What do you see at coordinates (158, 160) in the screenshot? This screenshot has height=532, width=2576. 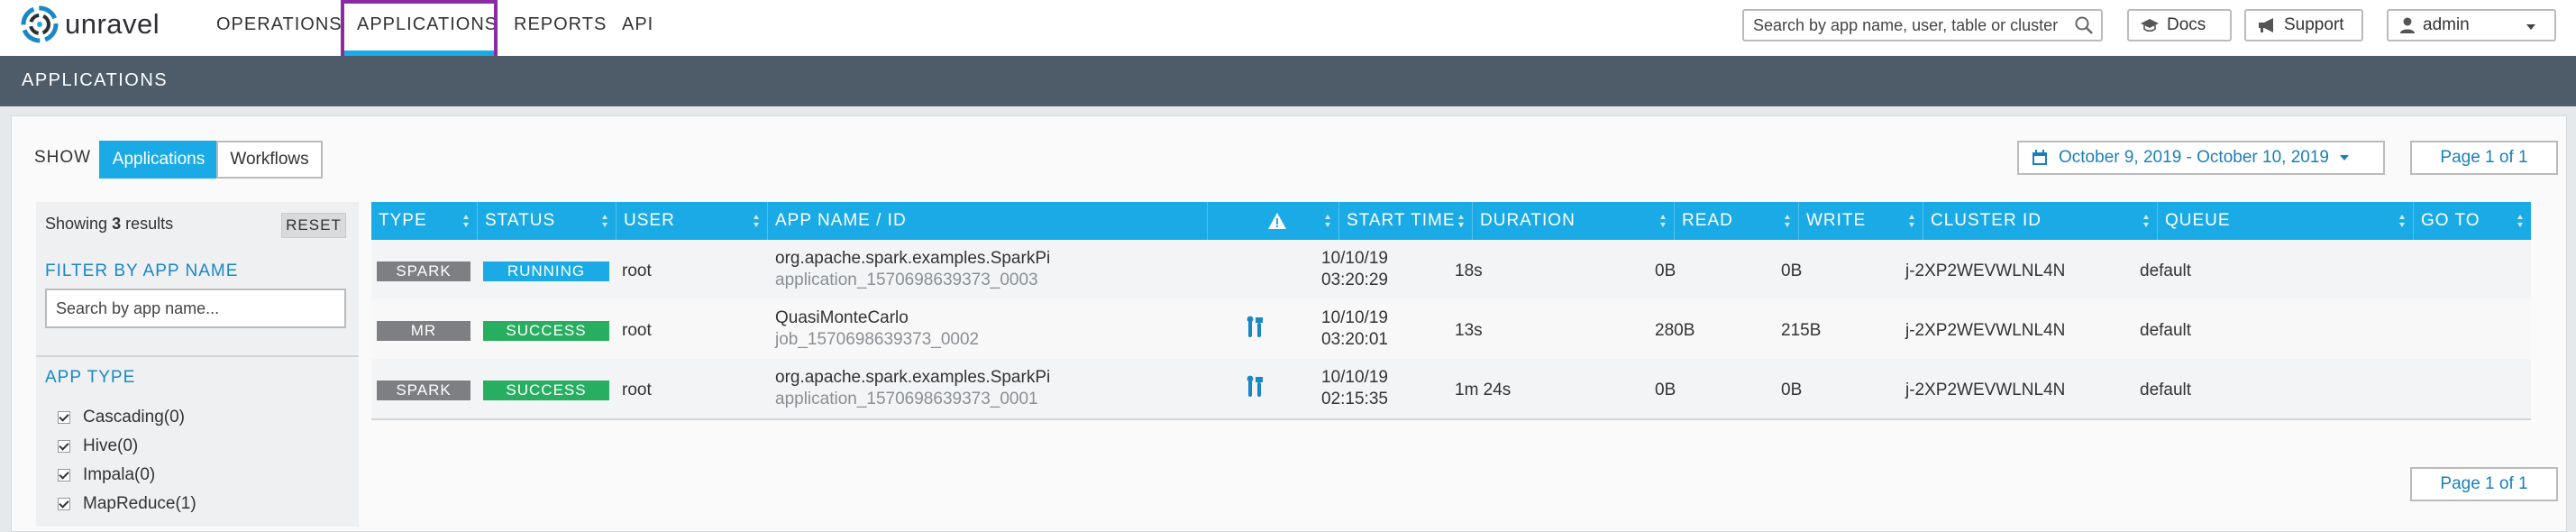 I see `show-applications-toggle: Applications` at bounding box center [158, 160].